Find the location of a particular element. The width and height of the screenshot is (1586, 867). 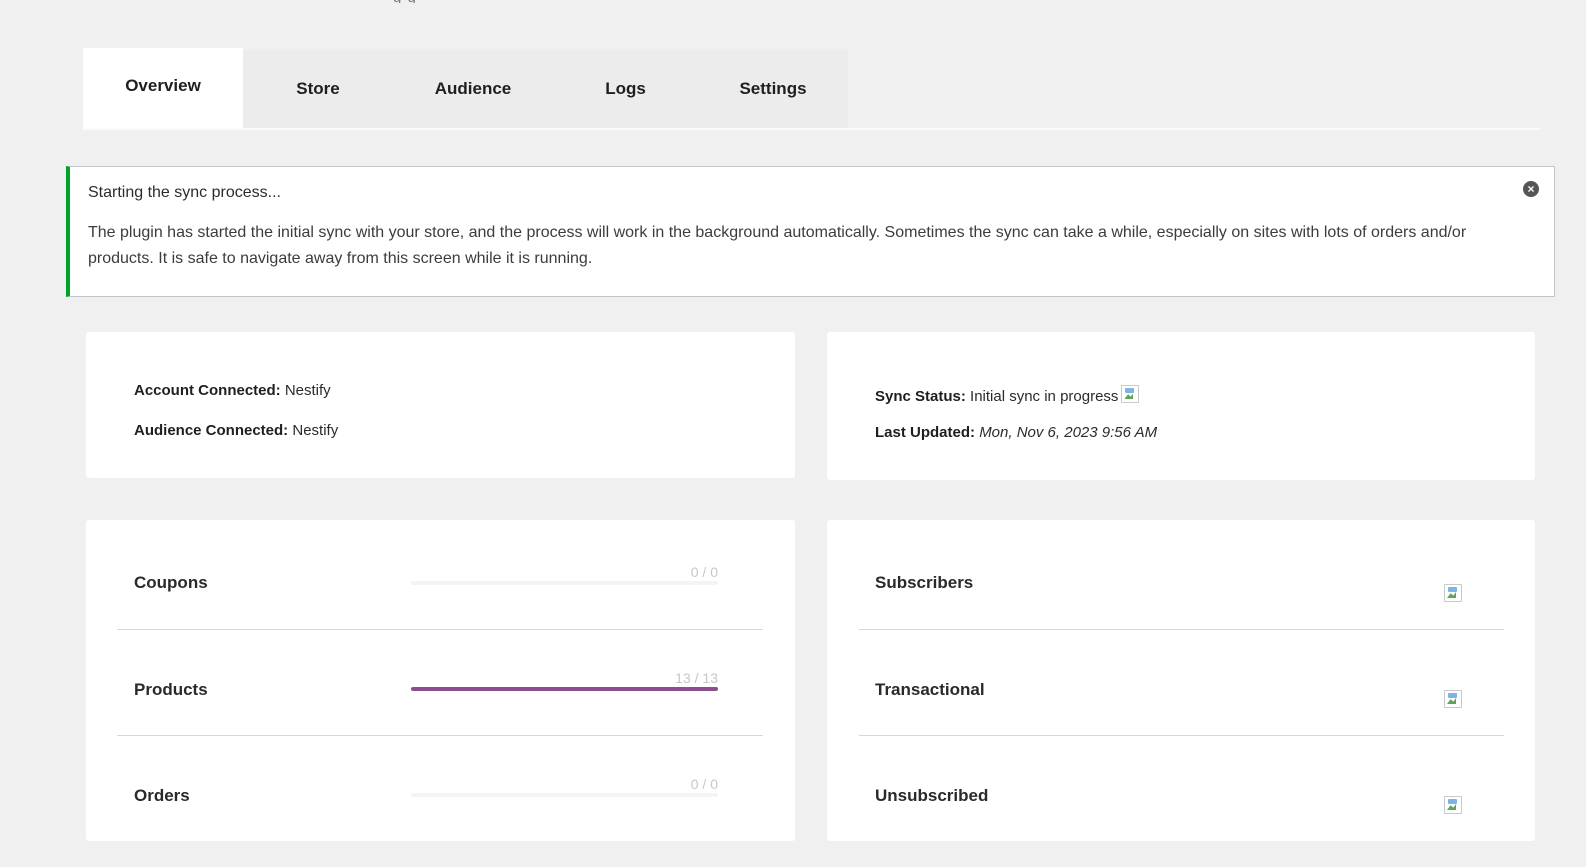

last-updated-value: Mon, Nov 6, 2023 9:56 AM is located at coordinates (1068, 432).